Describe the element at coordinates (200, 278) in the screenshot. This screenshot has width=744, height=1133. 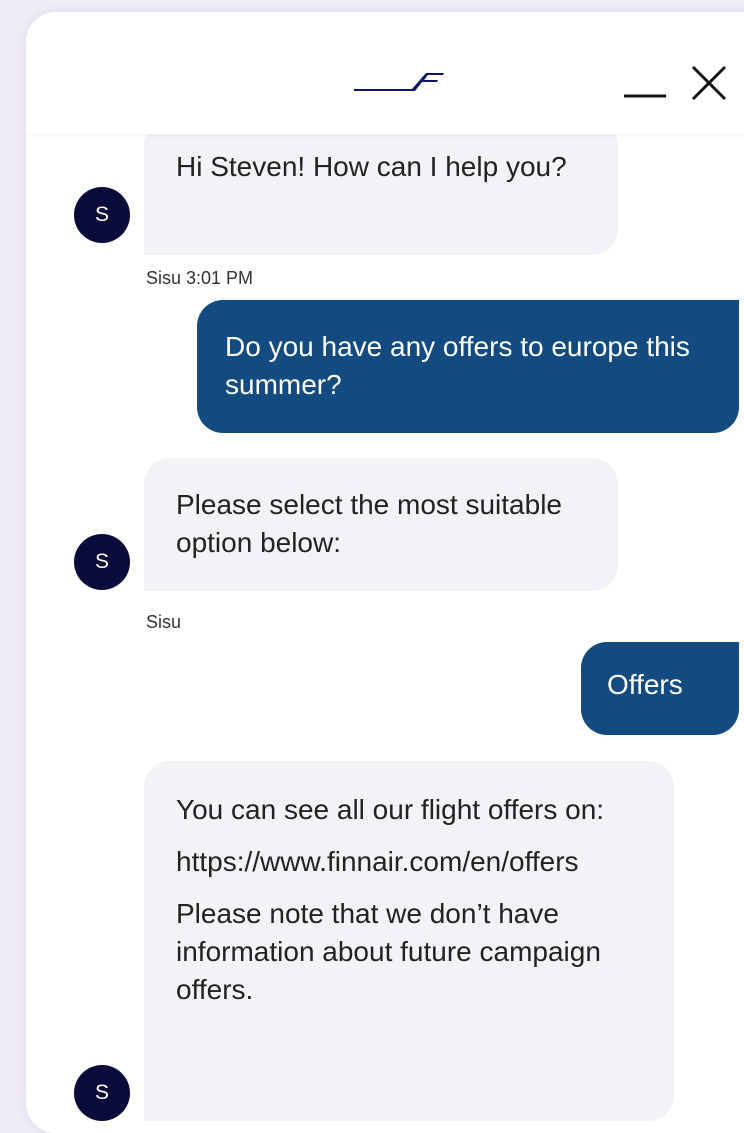
I see `message-meta: Sisu 3:01 PM` at that location.